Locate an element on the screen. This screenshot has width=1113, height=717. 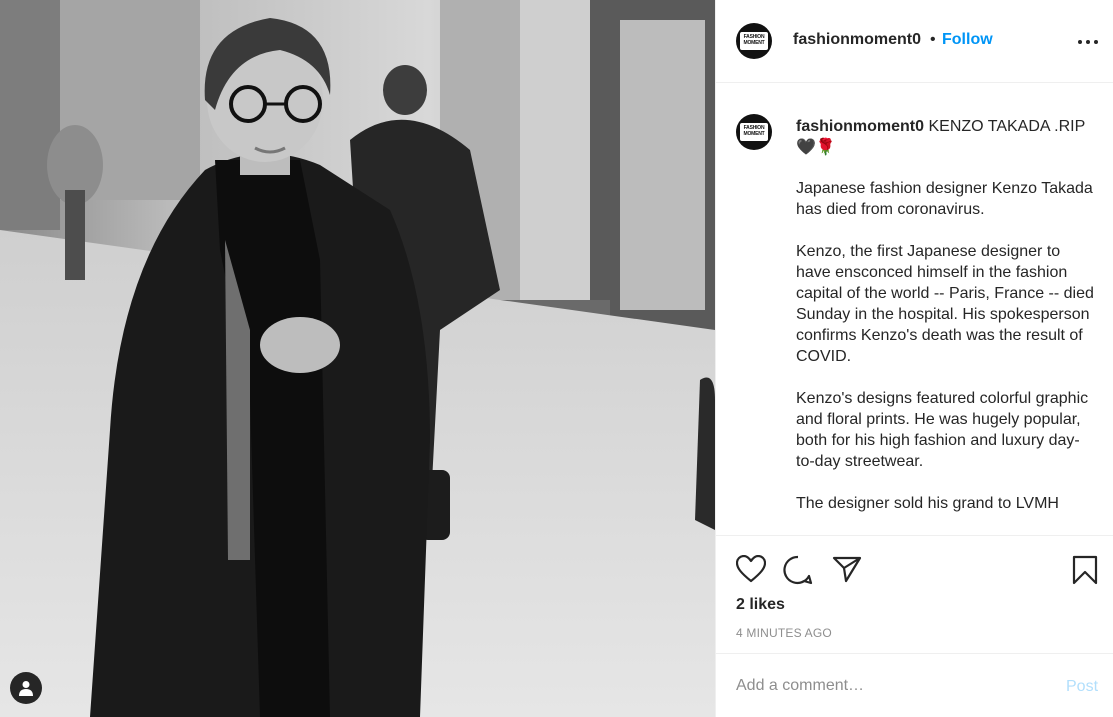
save-button is located at coordinates (1085, 572).